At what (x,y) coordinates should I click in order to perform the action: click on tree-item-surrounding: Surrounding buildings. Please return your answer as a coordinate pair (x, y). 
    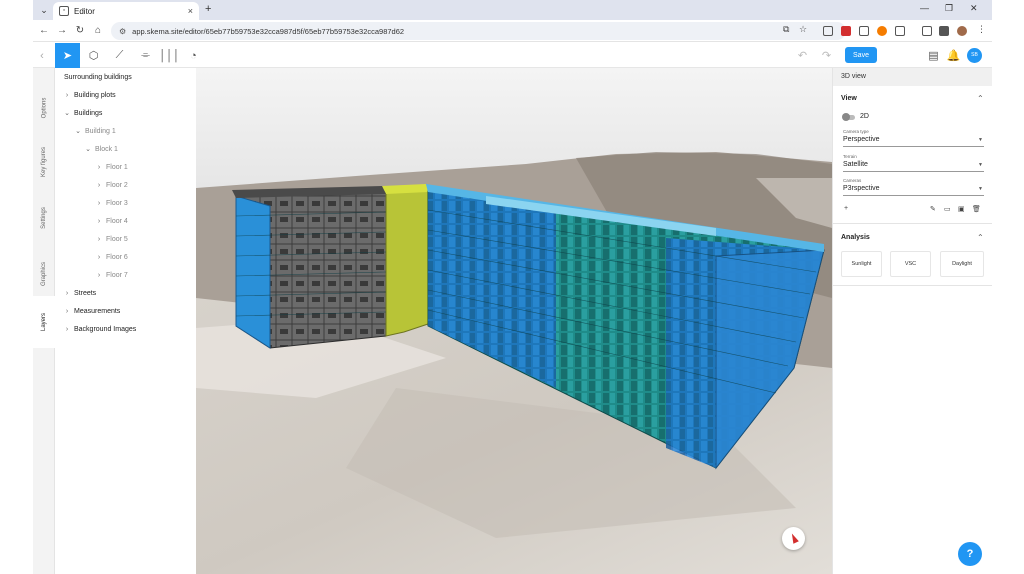
    Looking at the image, I should click on (98, 77).